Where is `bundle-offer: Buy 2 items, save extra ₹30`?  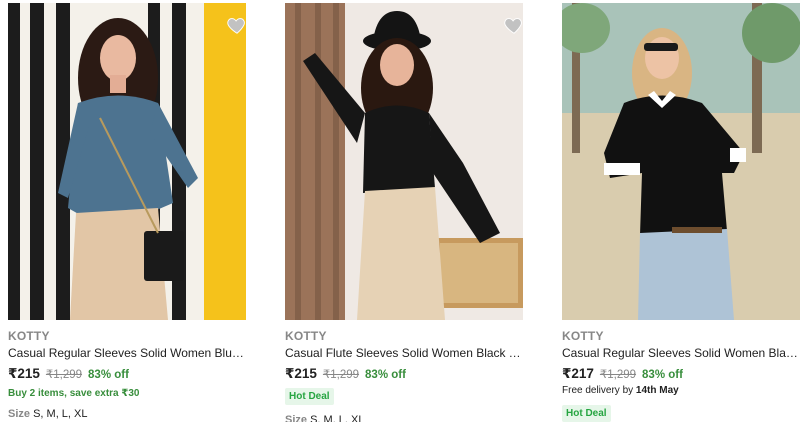 bundle-offer: Buy 2 items, save extra ₹30 is located at coordinates (74, 393).